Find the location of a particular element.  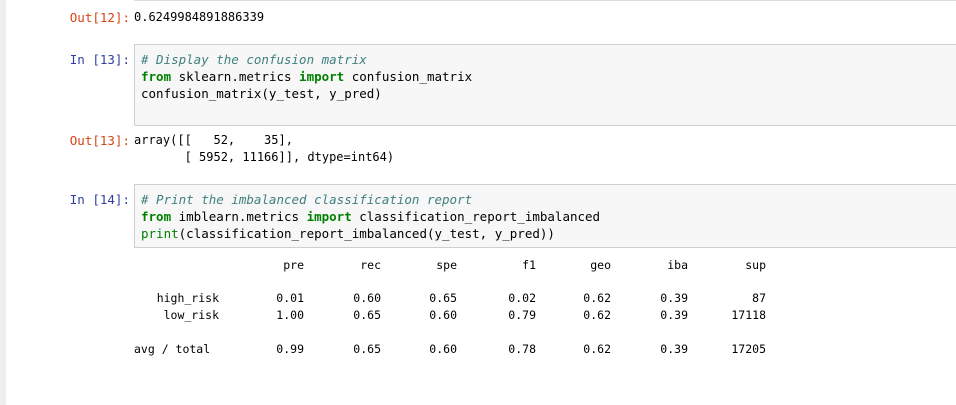

report-cell: 0.01 is located at coordinates (290, 298).